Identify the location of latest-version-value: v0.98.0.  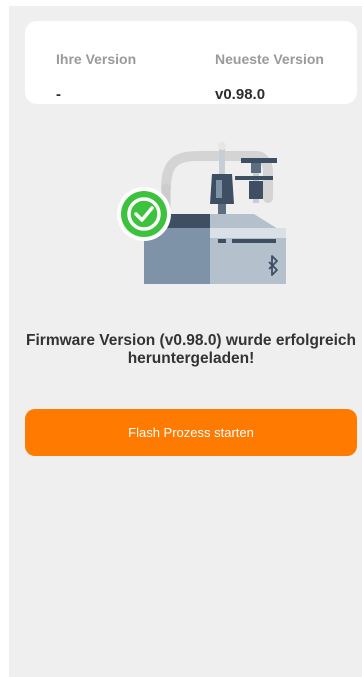
(240, 94).